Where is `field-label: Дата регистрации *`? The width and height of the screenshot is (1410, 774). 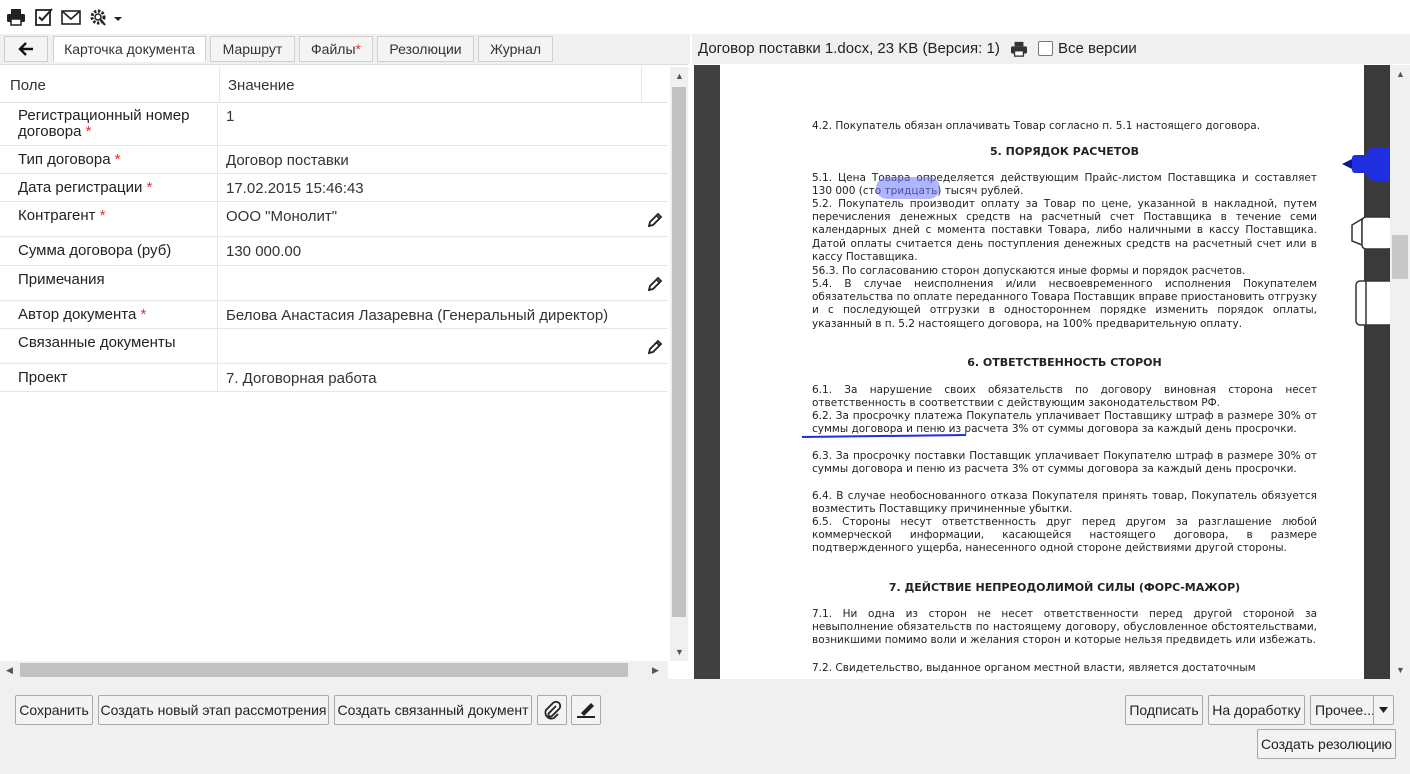
field-label: Дата регистрации * is located at coordinates (85, 187).